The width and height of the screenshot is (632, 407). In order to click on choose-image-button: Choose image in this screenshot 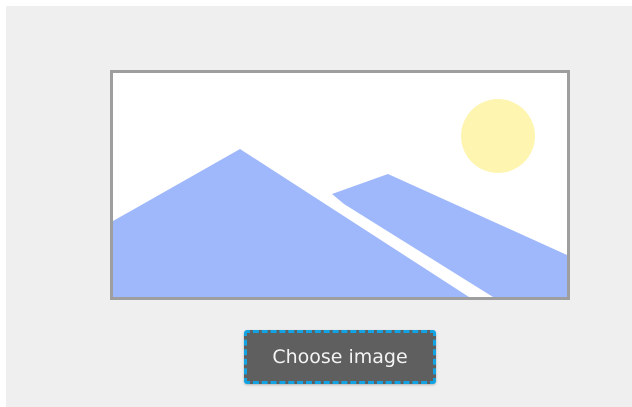, I will do `click(340, 357)`.